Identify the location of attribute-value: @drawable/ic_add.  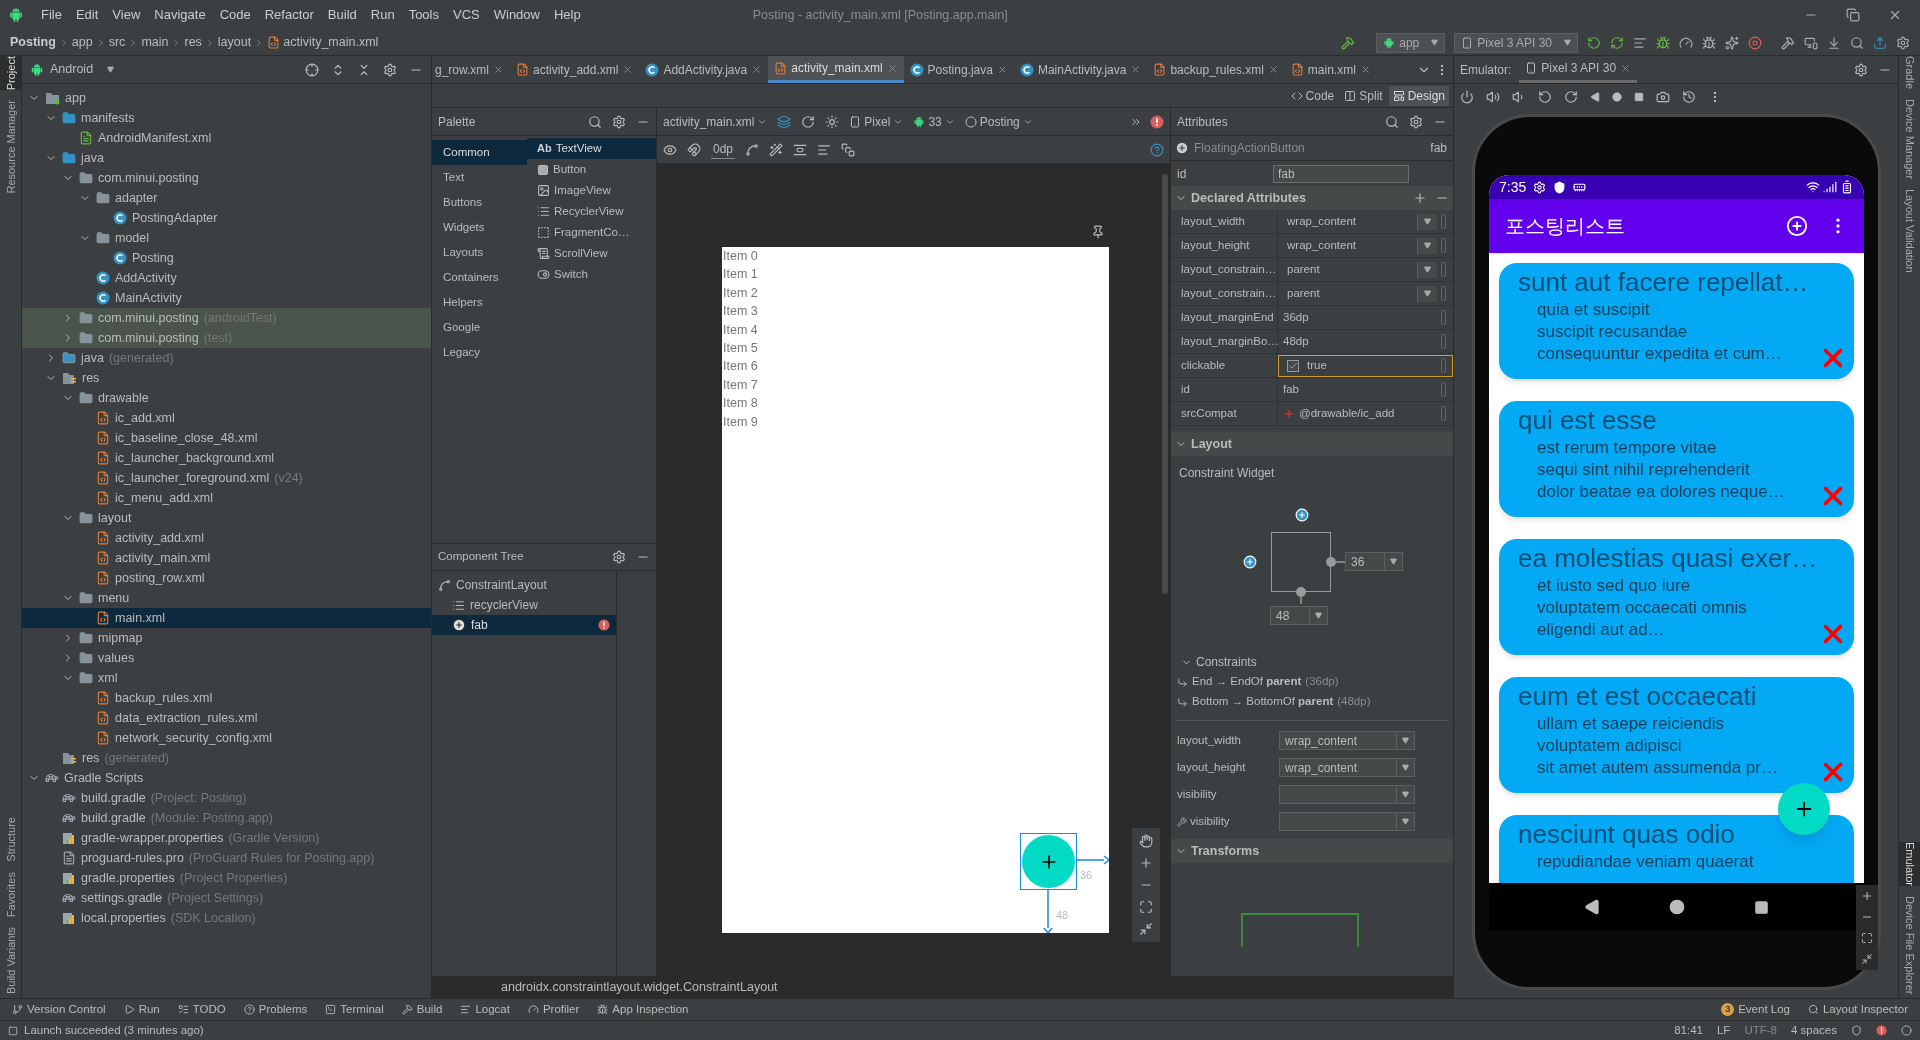
(1368, 413).